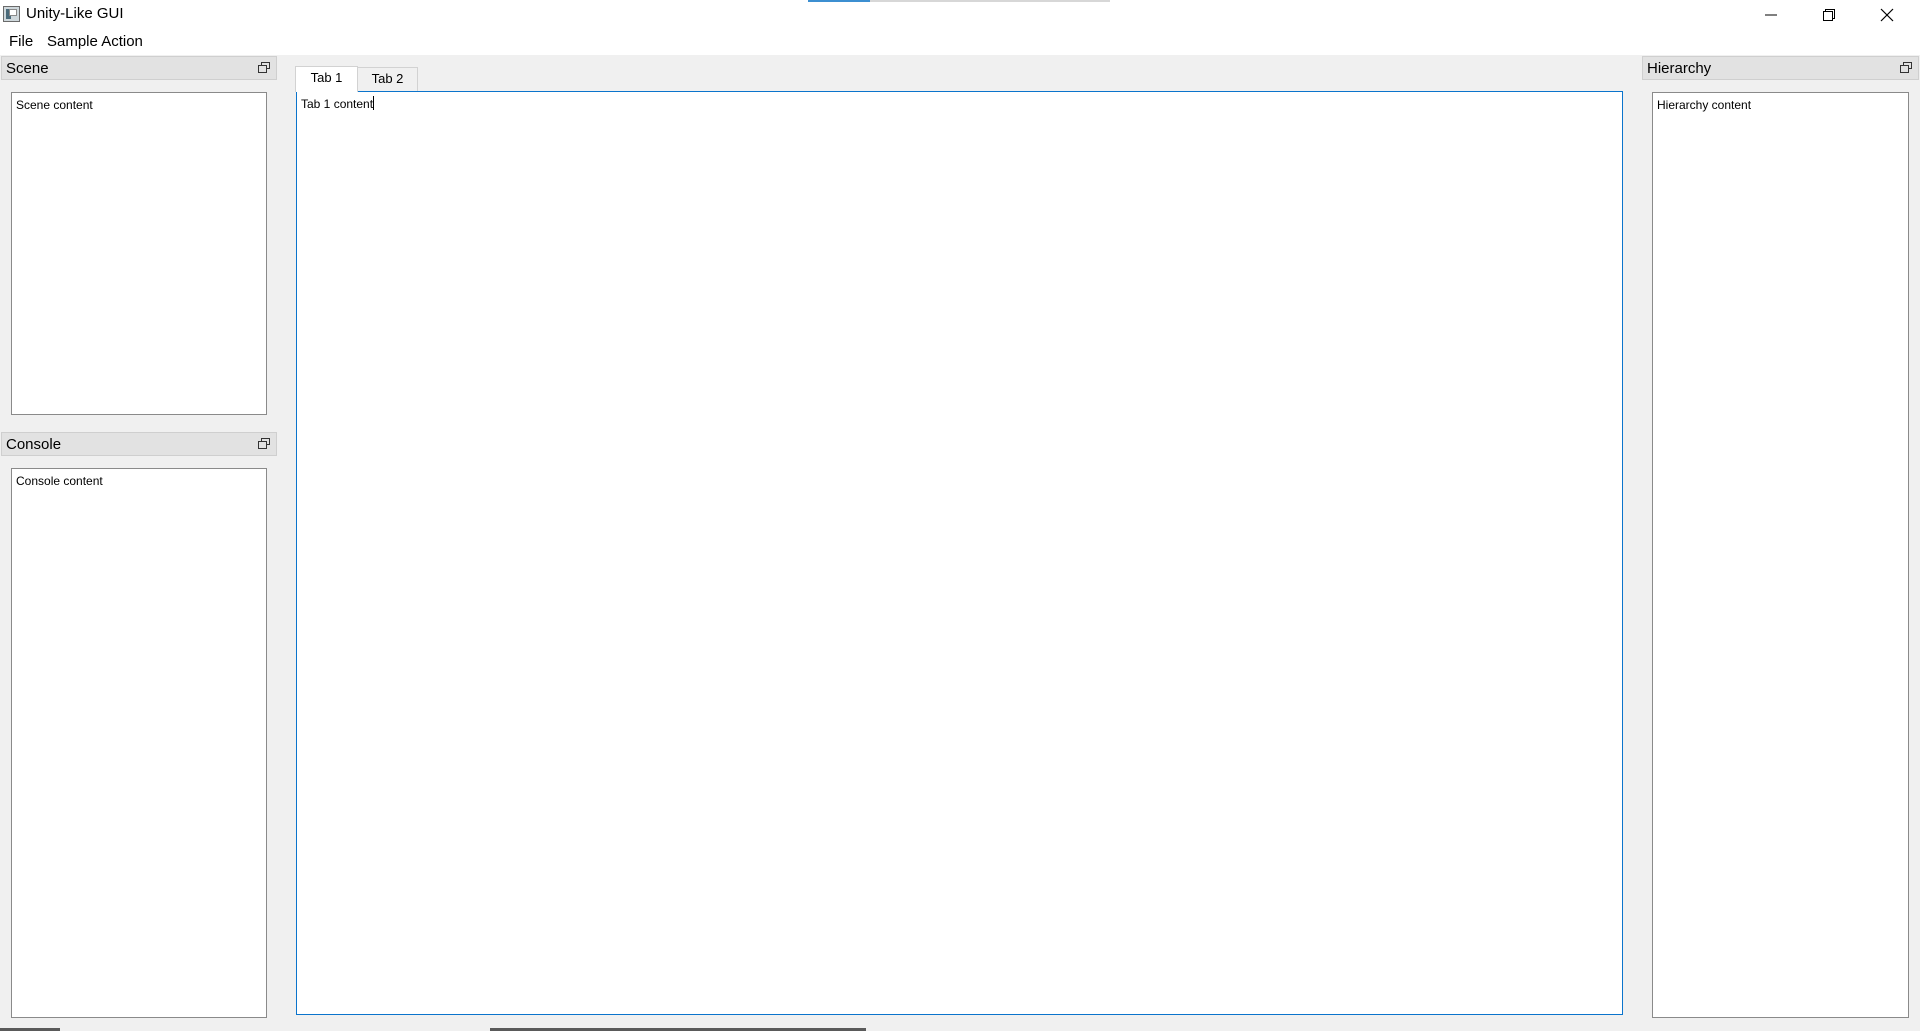 Image resolution: width=1920 pixels, height=1031 pixels. What do you see at coordinates (960, 42) in the screenshot?
I see `menu-bar: File Sample Action` at bounding box center [960, 42].